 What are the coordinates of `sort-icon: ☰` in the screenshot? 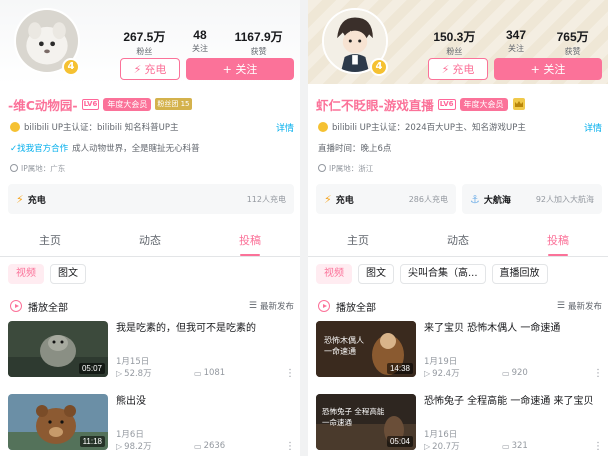 It's located at (252, 306).